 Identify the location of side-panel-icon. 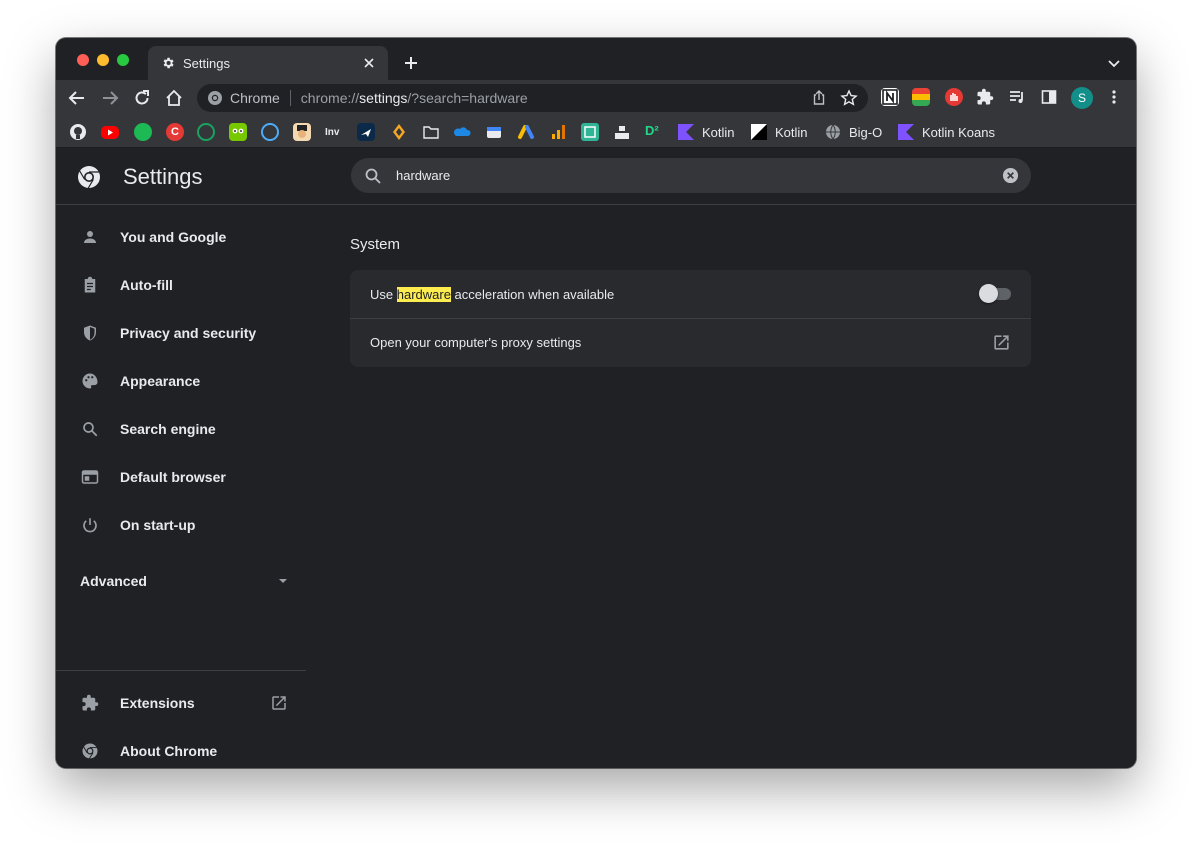
(1049, 97).